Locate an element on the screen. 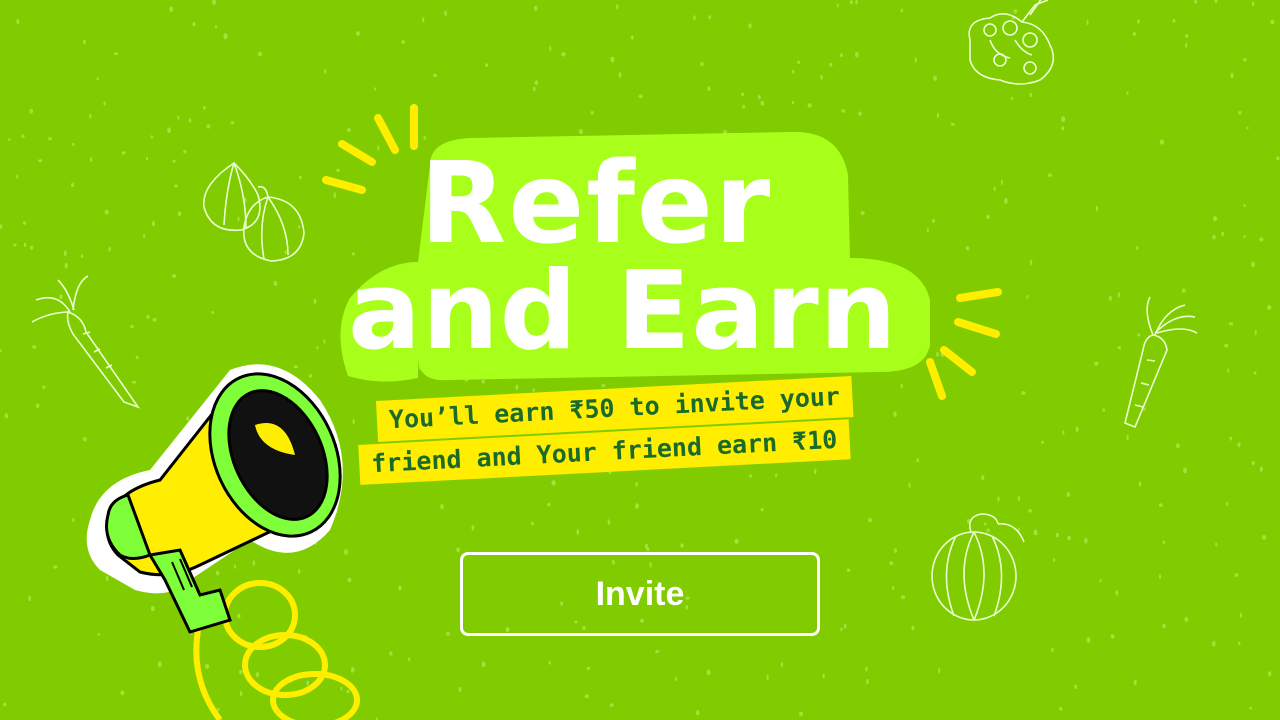 The image size is (1280, 720). carrot-icon-right is located at coordinates (1161, 362).